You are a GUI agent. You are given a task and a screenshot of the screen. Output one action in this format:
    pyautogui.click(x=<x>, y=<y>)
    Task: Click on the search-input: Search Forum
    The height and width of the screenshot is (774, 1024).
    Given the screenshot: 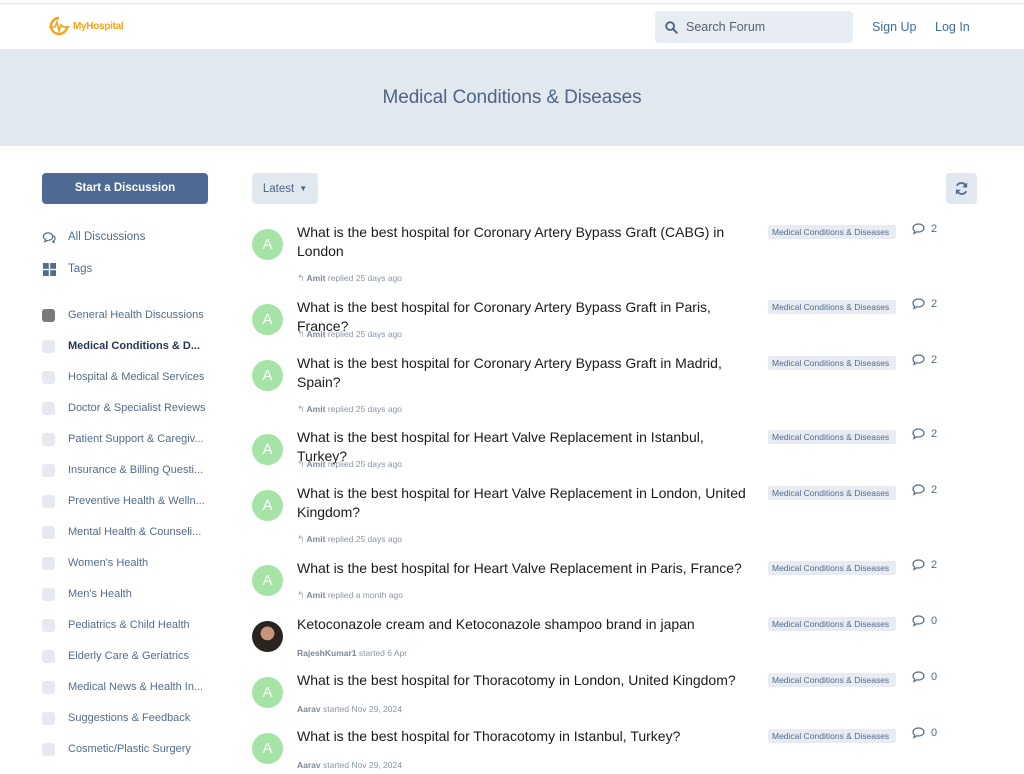 What is the action you would take?
    pyautogui.click(x=754, y=27)
    